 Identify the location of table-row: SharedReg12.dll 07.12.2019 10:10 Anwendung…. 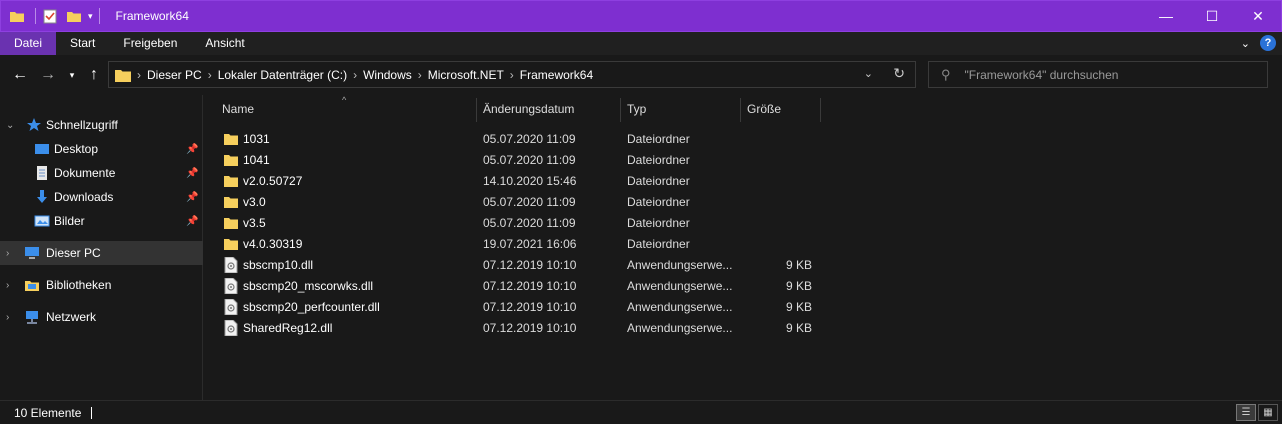
(743, 327).